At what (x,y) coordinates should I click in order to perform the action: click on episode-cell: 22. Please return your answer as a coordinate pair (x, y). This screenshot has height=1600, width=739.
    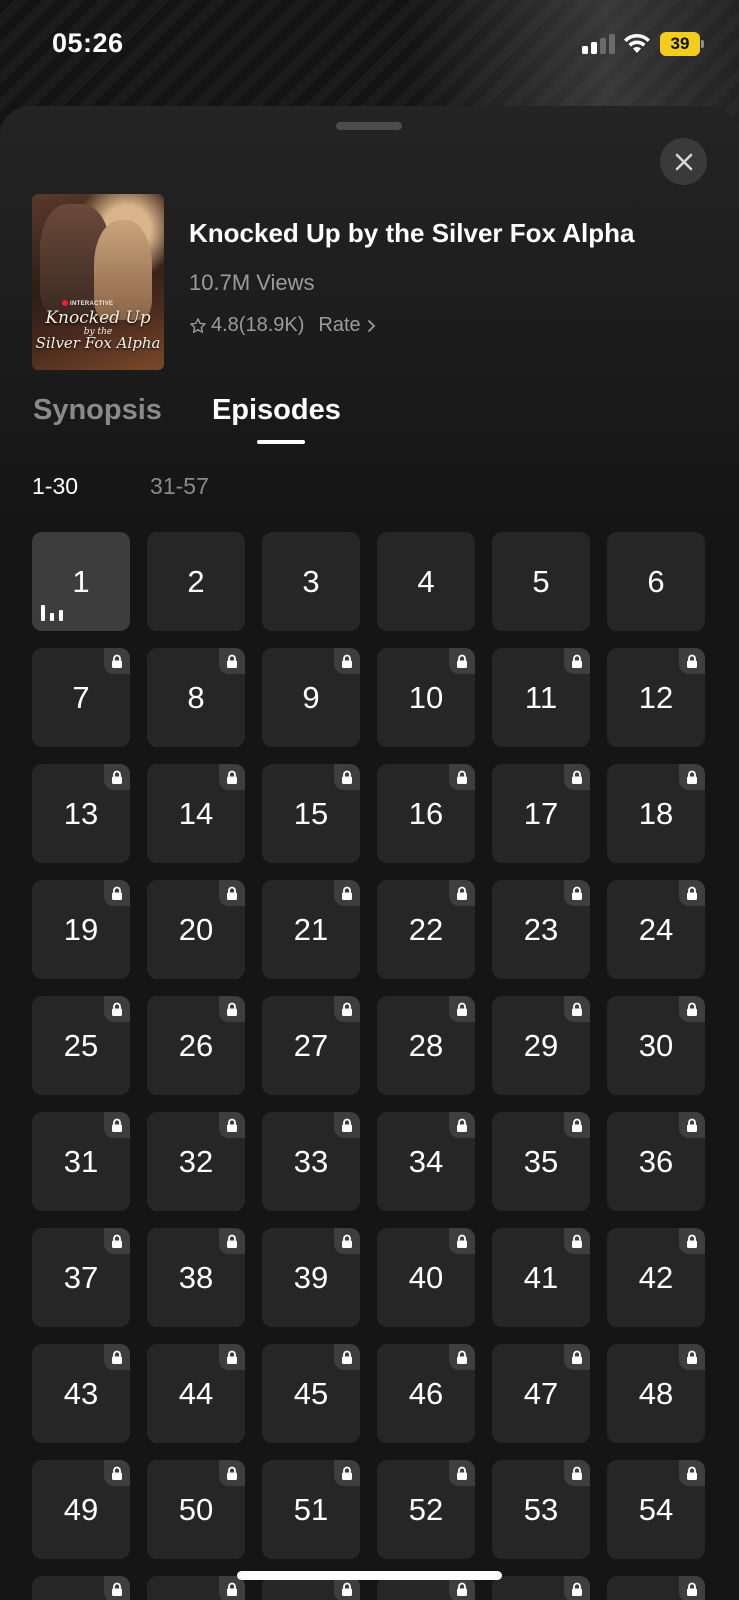
    Looking at the image, I should click on (426, 929).